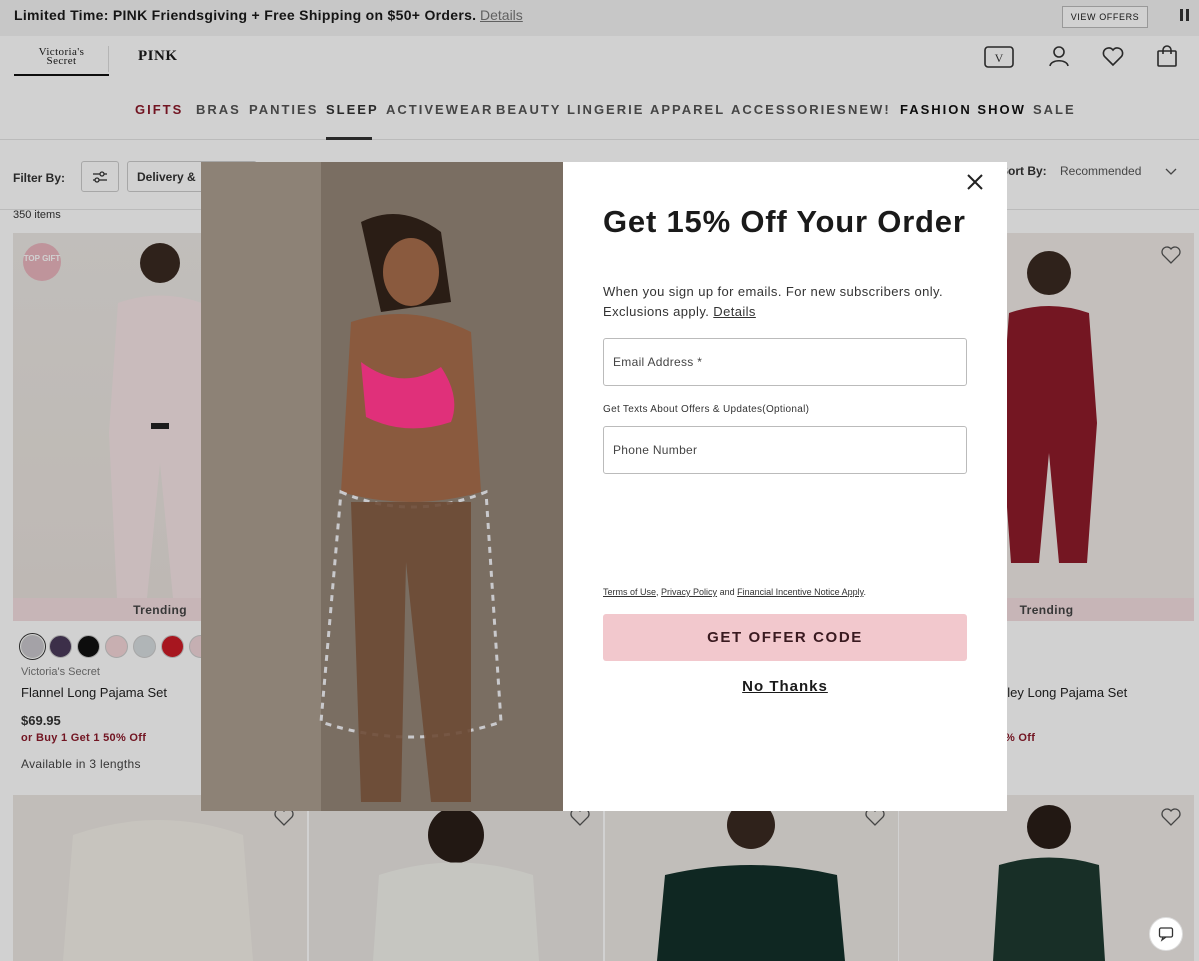  What do you see at coordinates (784, 221) in the screenshot?
I see `modal-title: Get 15% Off Your Order` at bounding box center [784, 221].